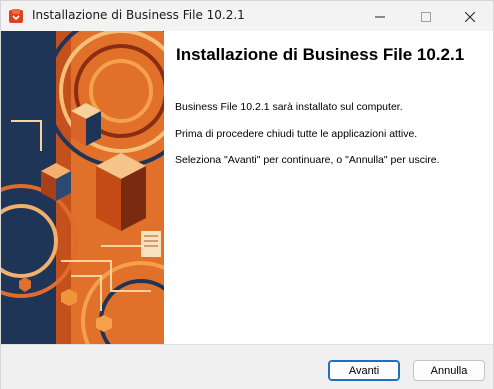  I want to click on next-button: Avanti, so click(364, 370).